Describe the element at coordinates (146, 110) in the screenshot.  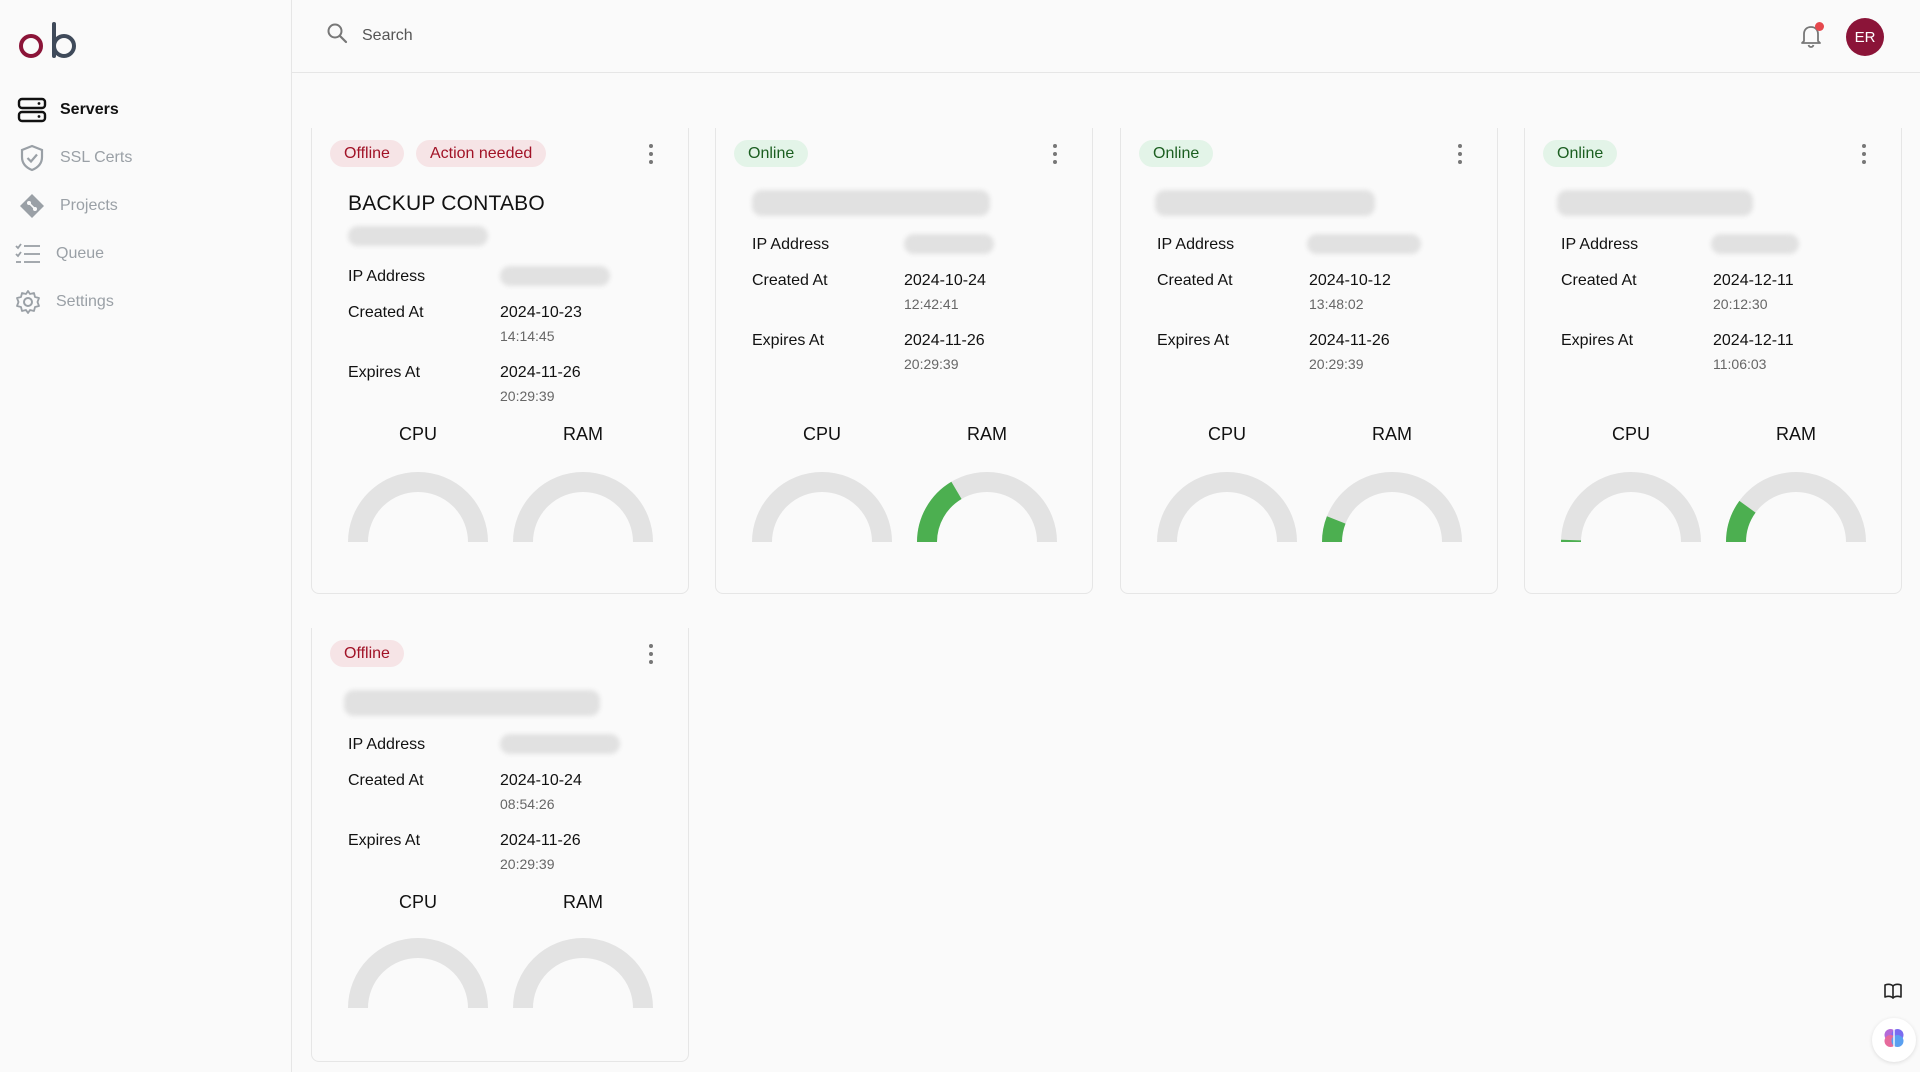
I see `sidebar-item-servers: Servers` at that location.